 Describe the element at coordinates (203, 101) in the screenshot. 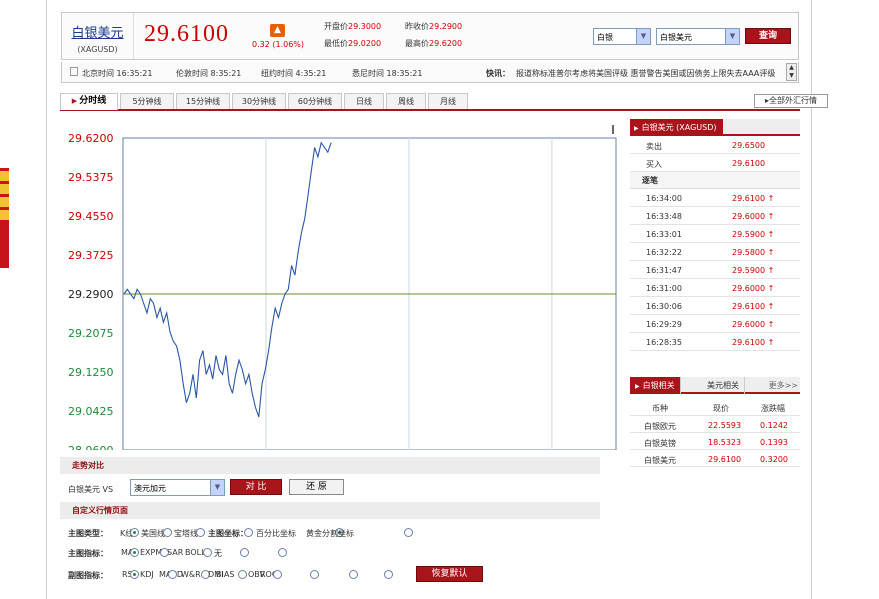

I see `tab-15min: 15分钟线` at that location.